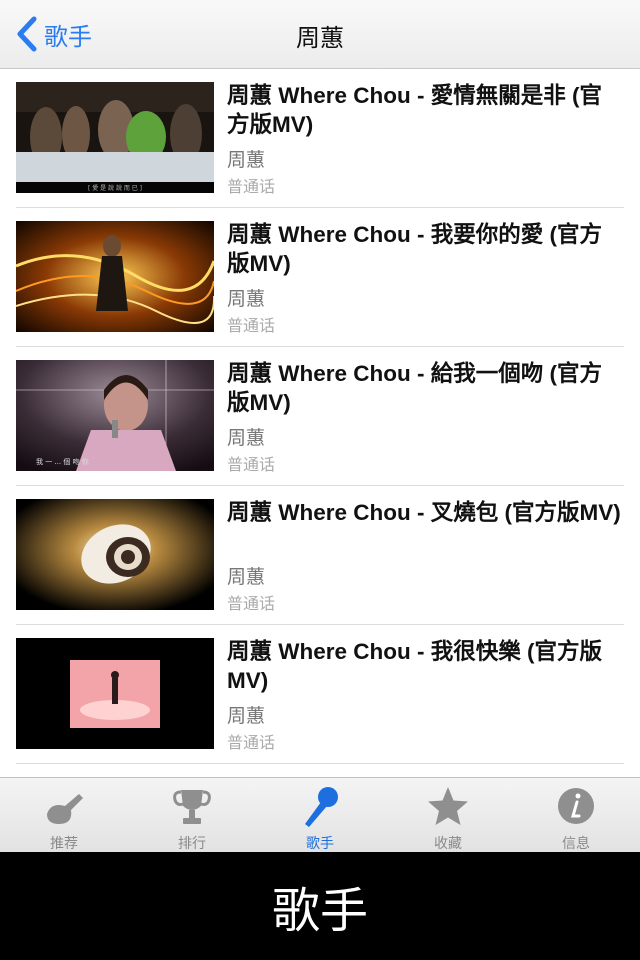  Describe the element at coordinates (448, 806) in the screenshot. I see `star-icon` at that location.